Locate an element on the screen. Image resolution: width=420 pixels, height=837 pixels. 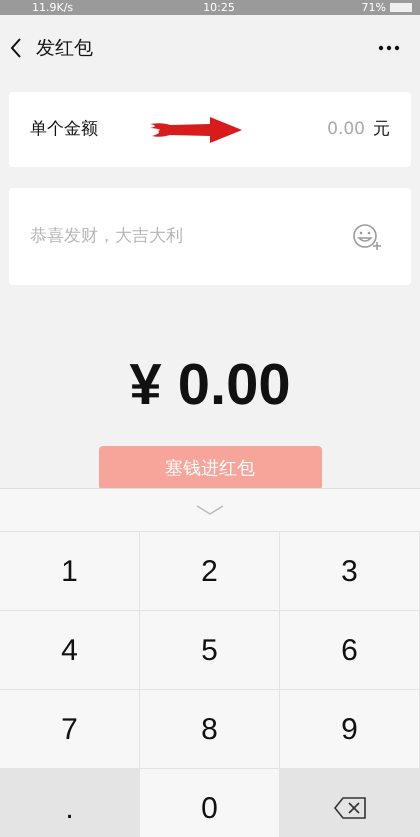
battery-icon is located at coordinates (401, 7).